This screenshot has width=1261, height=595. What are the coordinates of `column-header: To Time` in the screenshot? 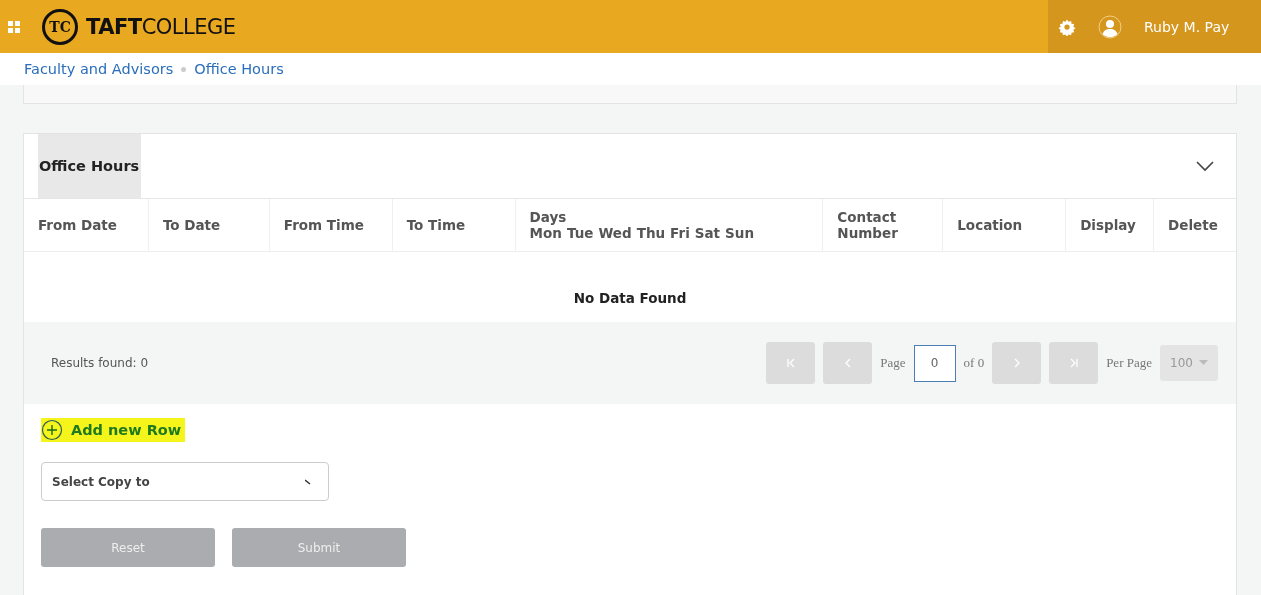 It's located at (436, 225).